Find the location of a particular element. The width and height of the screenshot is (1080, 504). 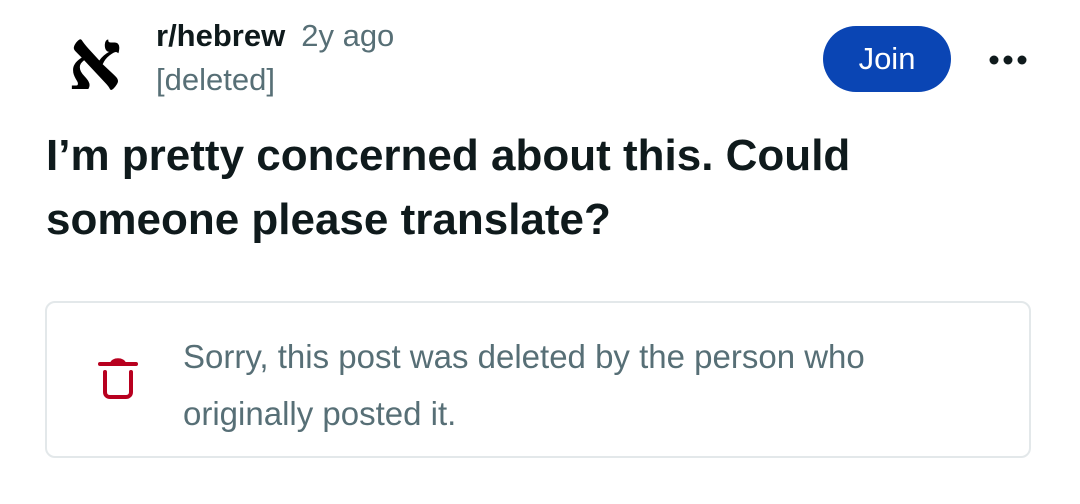

subreddit-avatar: א is located at coordinates (95, 60).